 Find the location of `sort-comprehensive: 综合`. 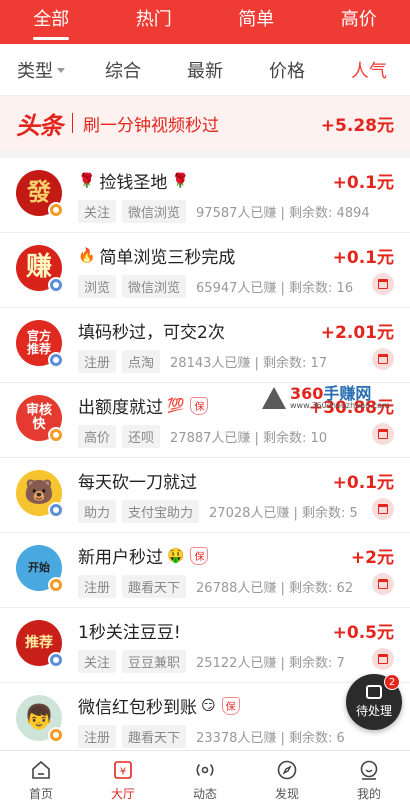

sort-comprehensive: 综合 is located at coordinates (123, 70).